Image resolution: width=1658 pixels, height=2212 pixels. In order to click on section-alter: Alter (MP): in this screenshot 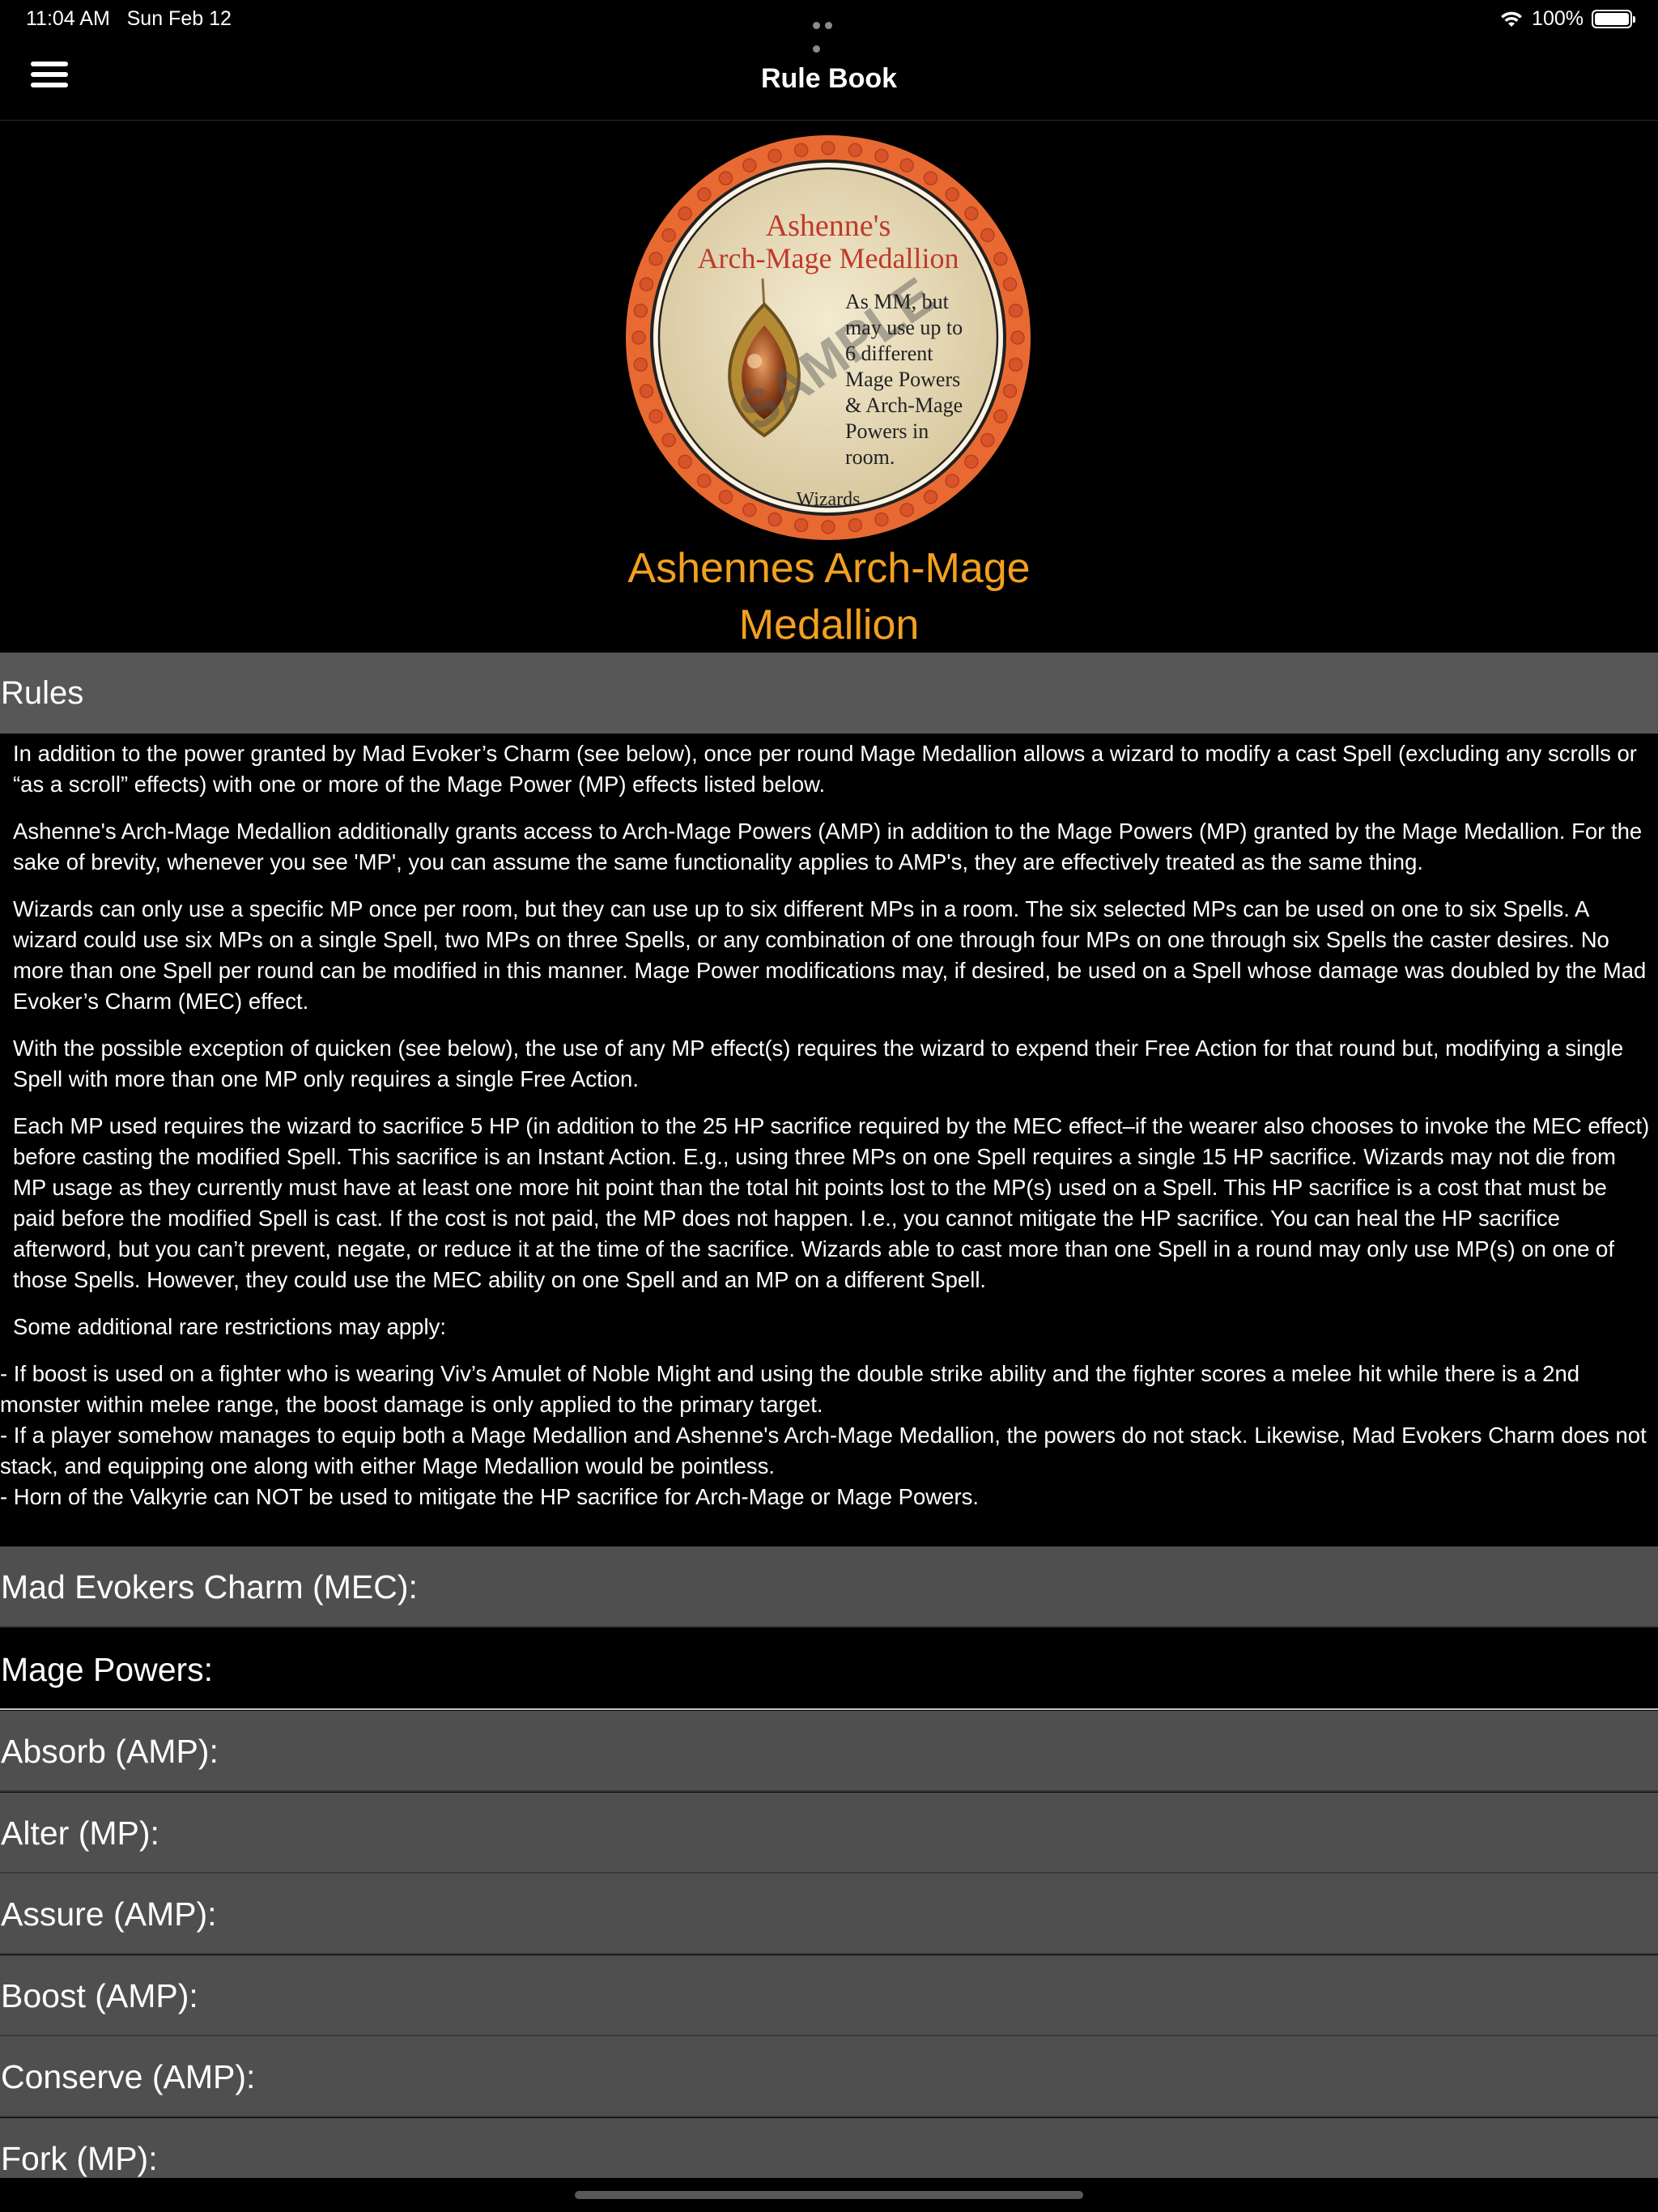, I will do `click(829, 1833)`.